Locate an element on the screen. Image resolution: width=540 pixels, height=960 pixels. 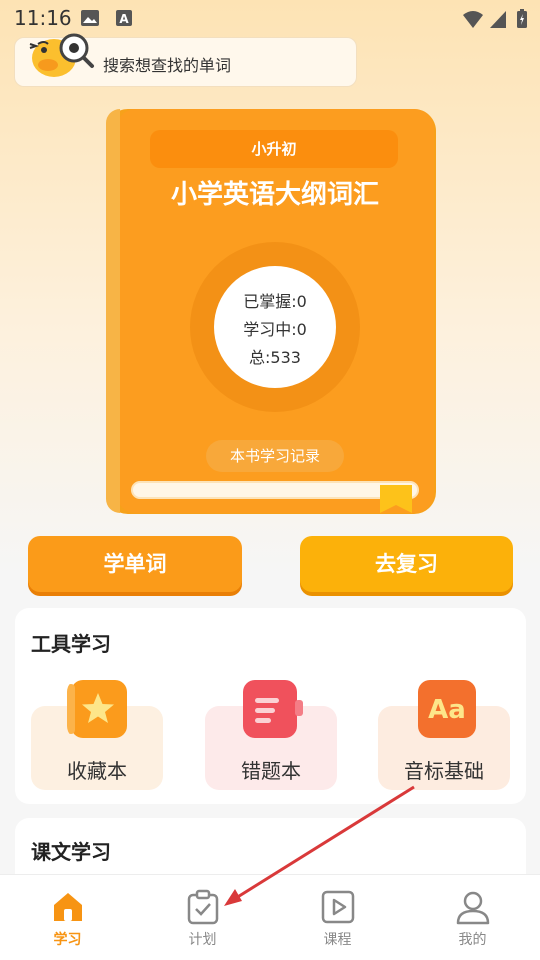
notebook-icon is located at coordinates (273, 709).